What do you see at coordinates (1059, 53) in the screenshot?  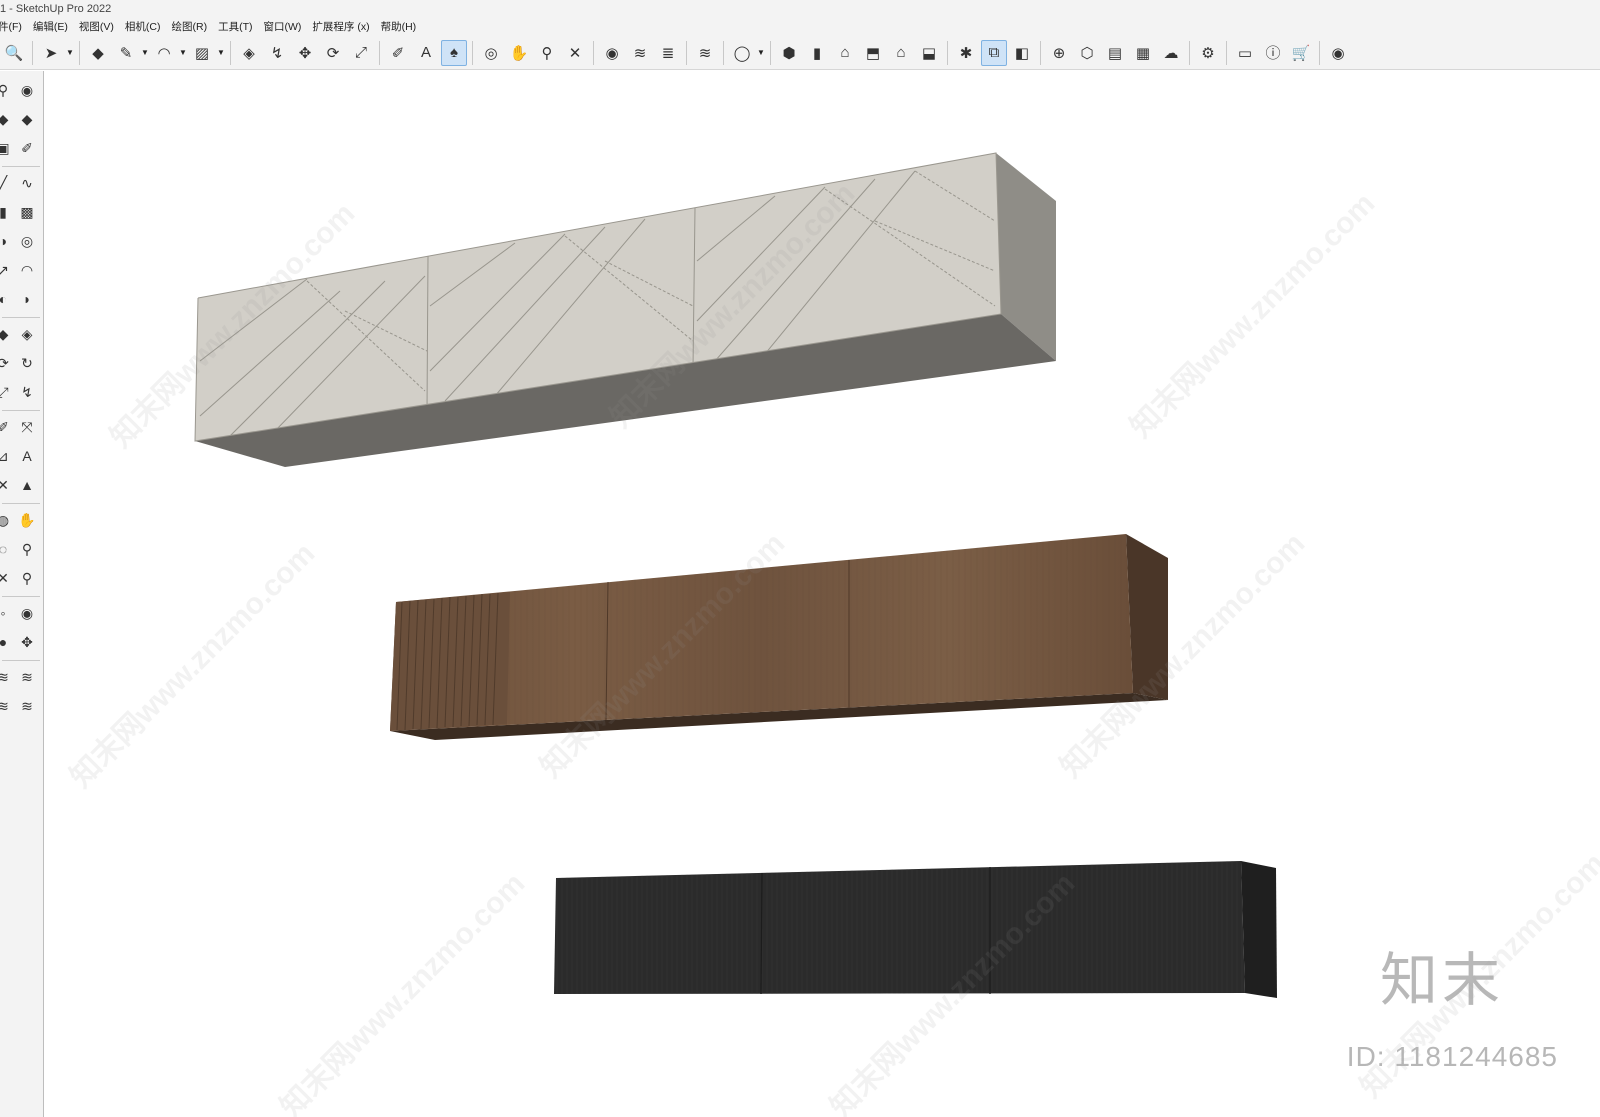 I see `add-location-icon: ⊕` at bounding box center [1059, 53].